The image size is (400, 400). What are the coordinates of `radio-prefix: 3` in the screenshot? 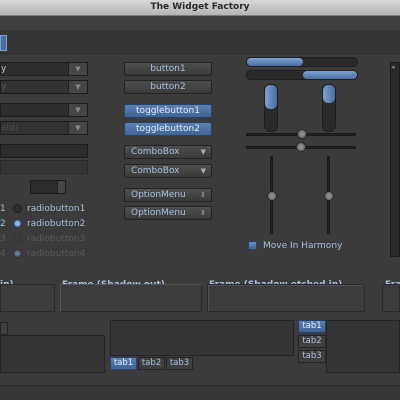 It's located at (3, 239).